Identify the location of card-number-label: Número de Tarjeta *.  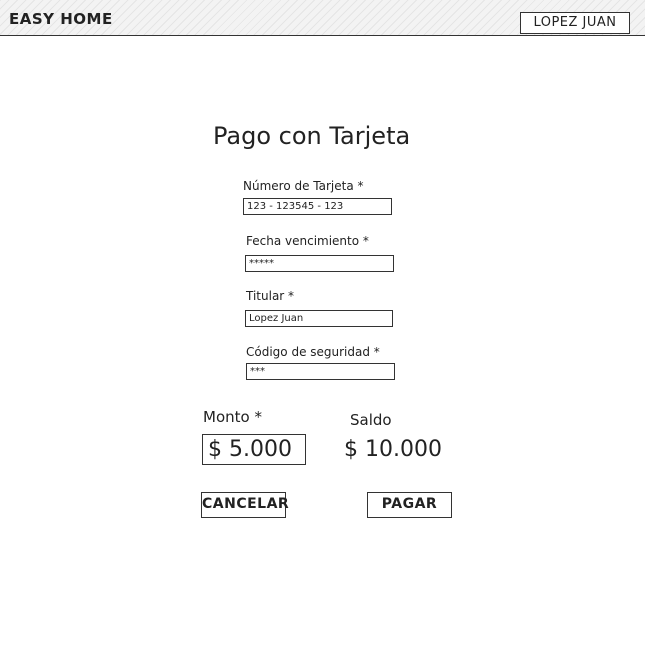
(303, 186).